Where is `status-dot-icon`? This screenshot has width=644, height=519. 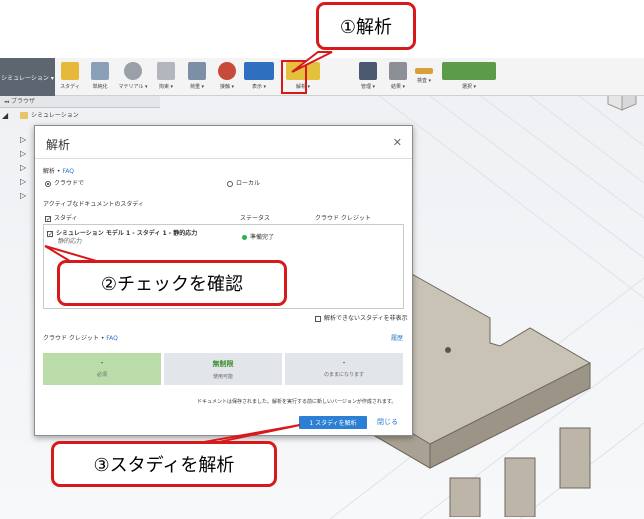 status-dot-icon is located at coordinates (244, 237).